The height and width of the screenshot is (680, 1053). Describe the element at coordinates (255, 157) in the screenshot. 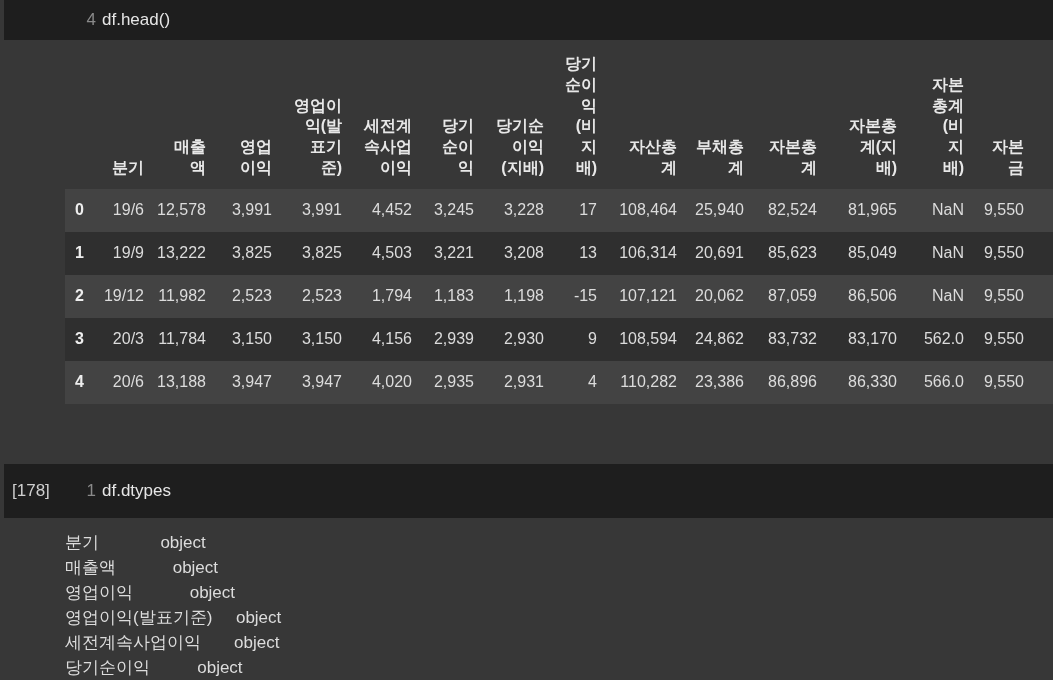

I see `column-header: 영업이익` at that location.